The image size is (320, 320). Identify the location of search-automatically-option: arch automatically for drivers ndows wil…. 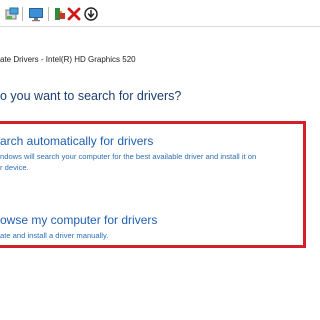
(150, 153).